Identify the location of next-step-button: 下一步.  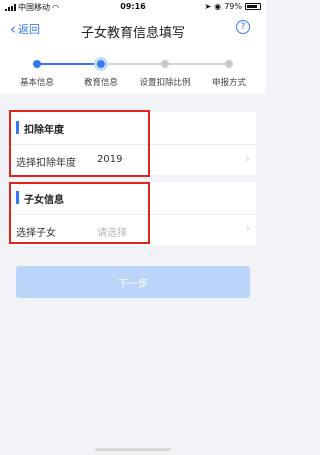
(133, 282).